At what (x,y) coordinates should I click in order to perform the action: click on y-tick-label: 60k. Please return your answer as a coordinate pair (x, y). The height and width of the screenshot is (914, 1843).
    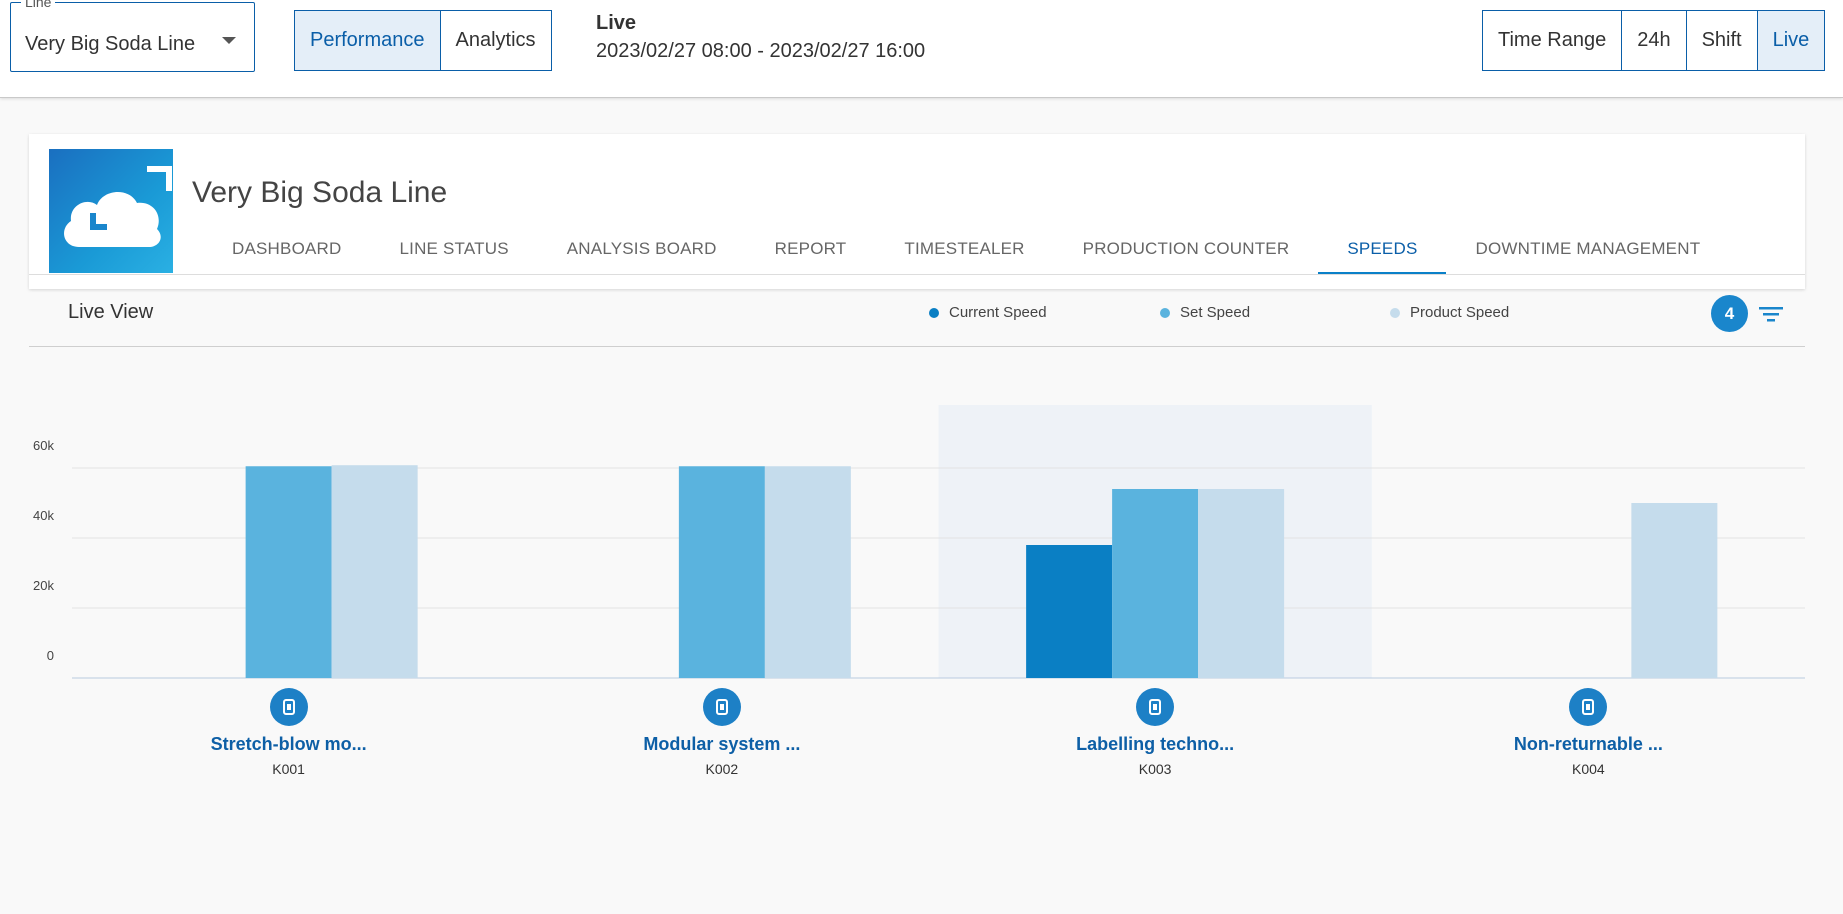
    Looking at the image, I should click on (43, 445).